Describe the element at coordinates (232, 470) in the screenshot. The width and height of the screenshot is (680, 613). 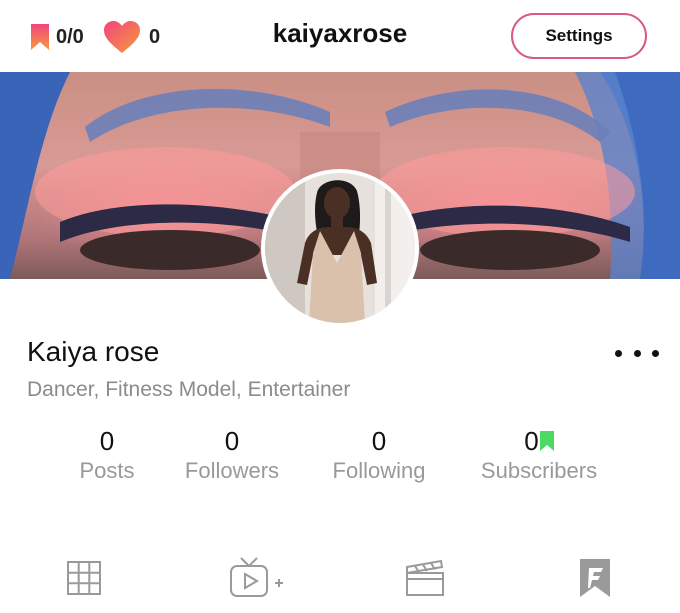
I see `followers-label: Followers` at that location.